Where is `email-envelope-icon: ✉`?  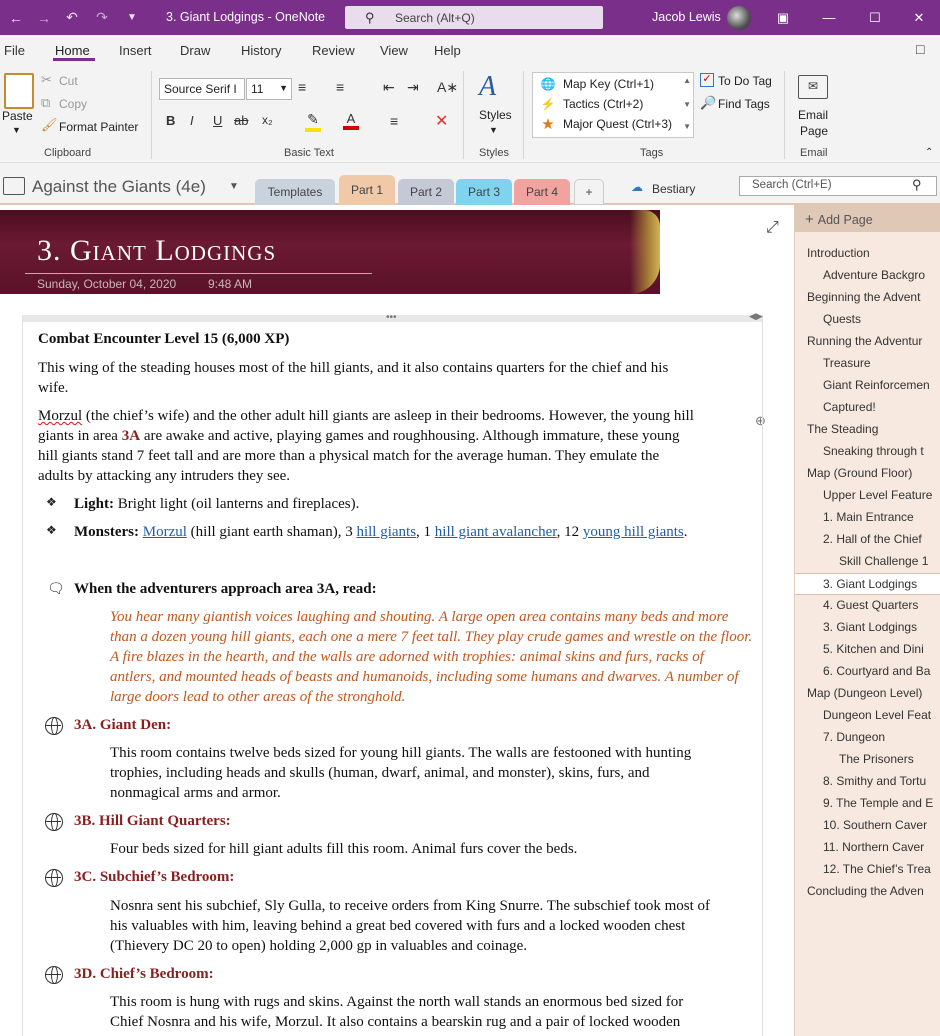 email-envelope-icon: ✉ is located at coordinates (813, 87).